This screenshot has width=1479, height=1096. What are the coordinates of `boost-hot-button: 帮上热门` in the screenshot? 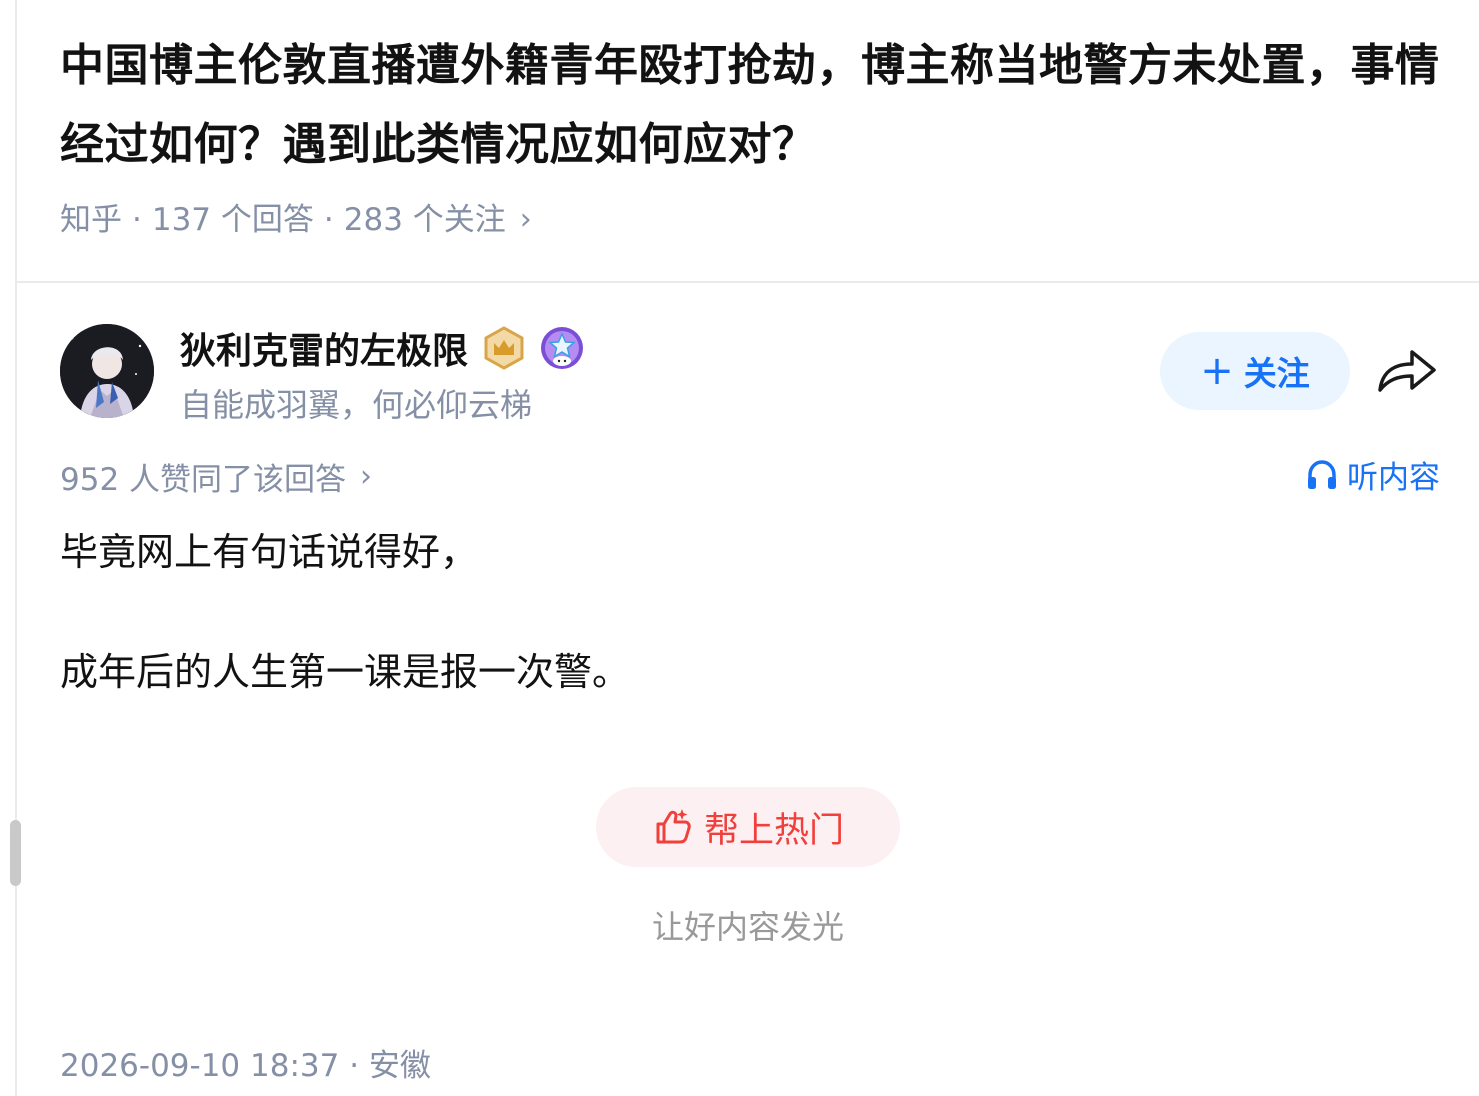 It's located at (748, 827).